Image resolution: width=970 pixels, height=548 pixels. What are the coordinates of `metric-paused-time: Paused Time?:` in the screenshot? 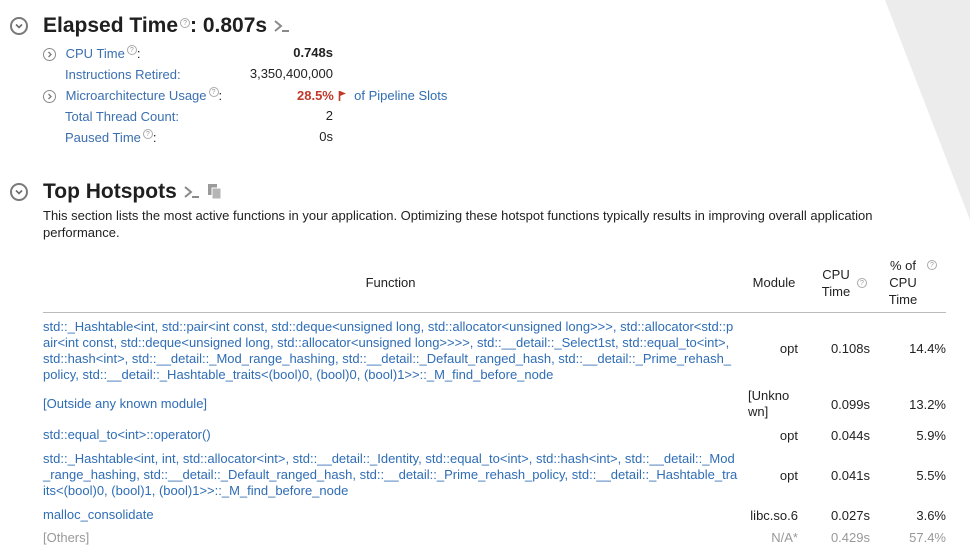 It's located at (111, 138).